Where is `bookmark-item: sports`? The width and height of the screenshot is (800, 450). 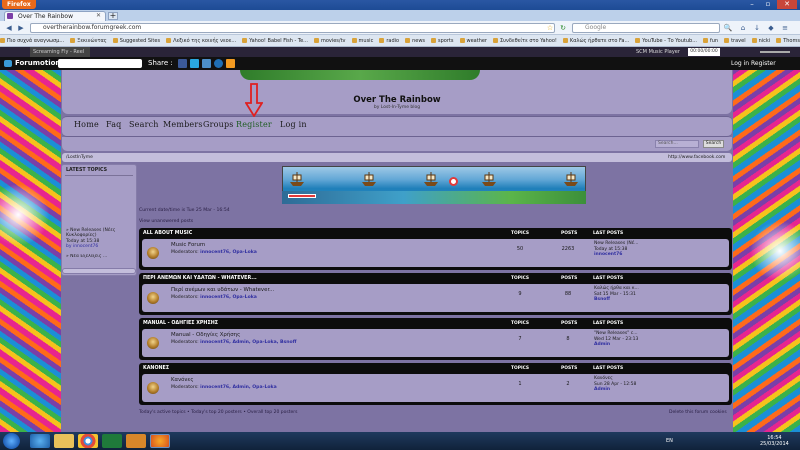
bookmark-item: sports is located at coordinates (442, 40).